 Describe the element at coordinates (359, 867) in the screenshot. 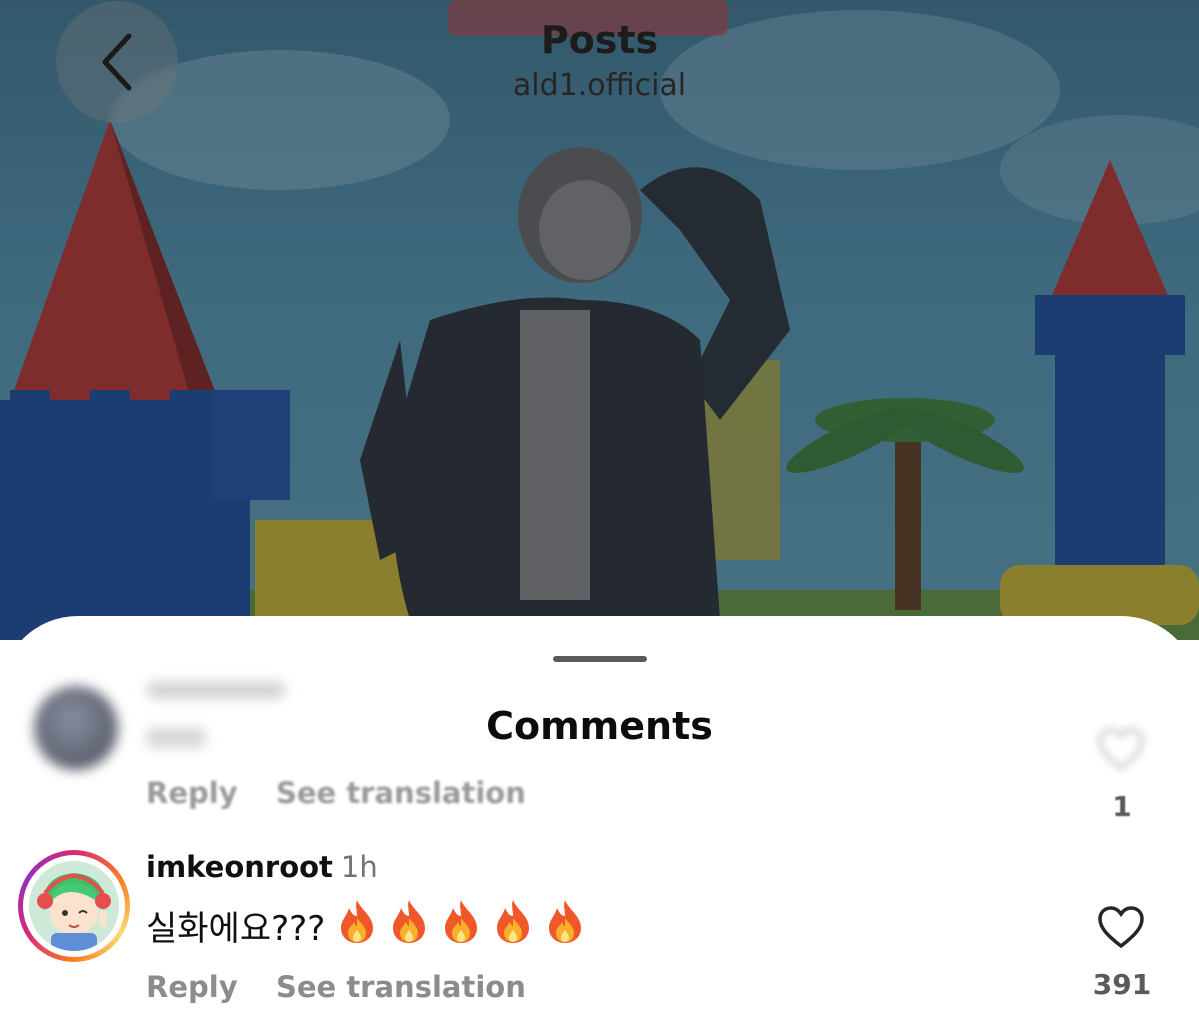

I see `comment-time: 1h` at that location.